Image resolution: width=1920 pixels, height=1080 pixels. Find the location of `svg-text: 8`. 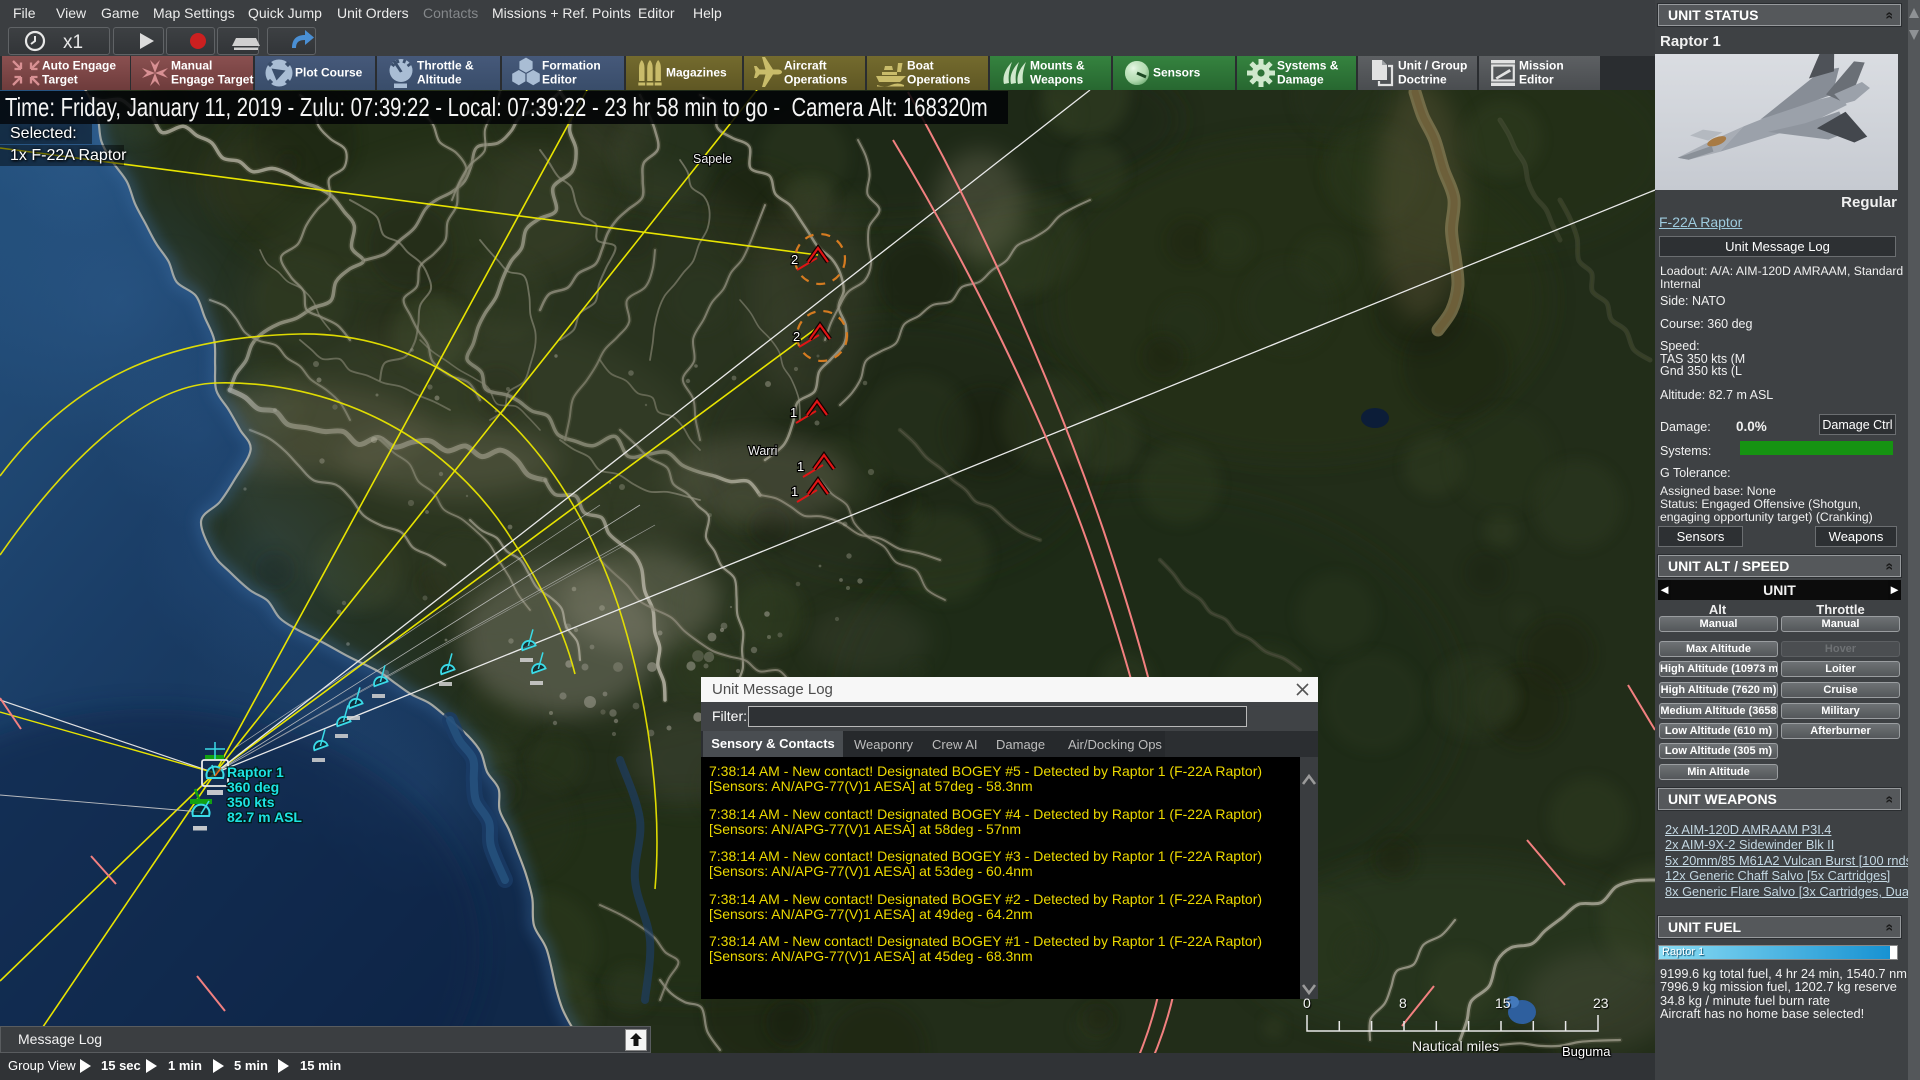

svg-text: 8 is located at coordinates (1403, 1003).